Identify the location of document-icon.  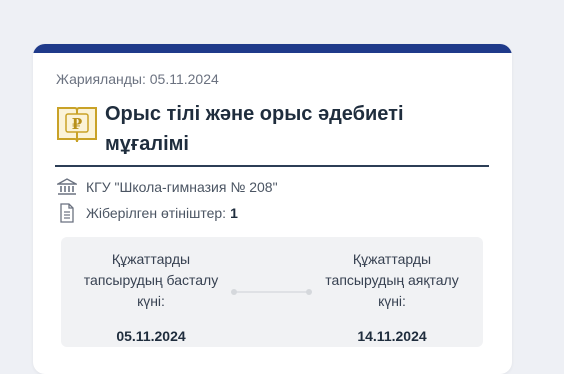
(67, 213).